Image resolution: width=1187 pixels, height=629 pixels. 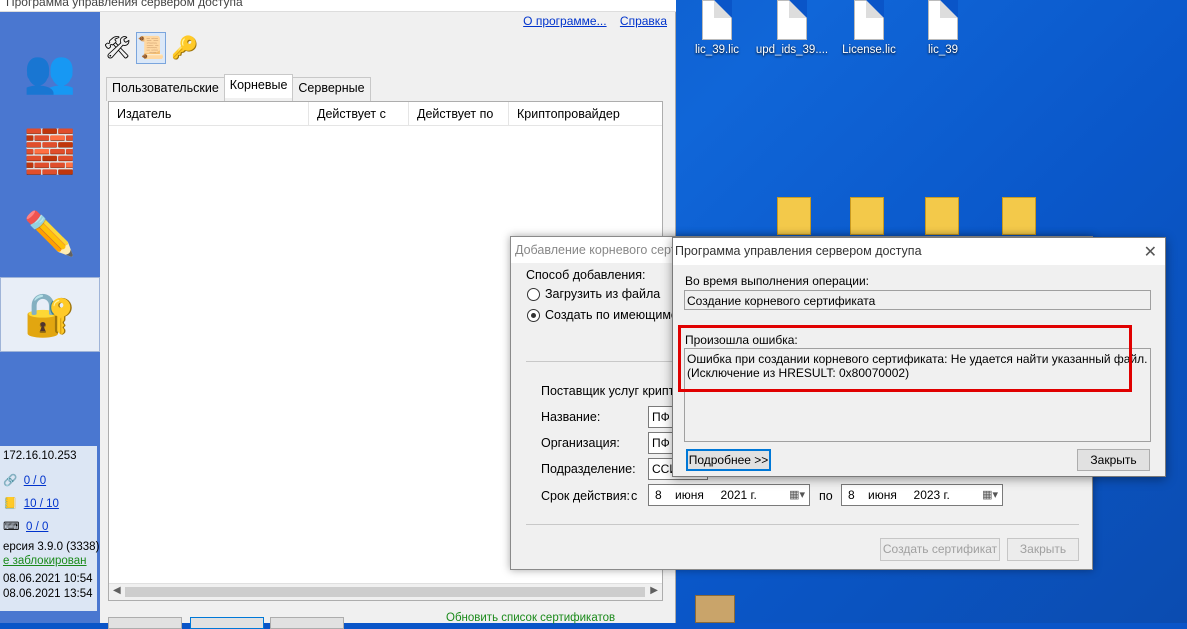 I want to click on to-label: по, so click(x=826, y=496).